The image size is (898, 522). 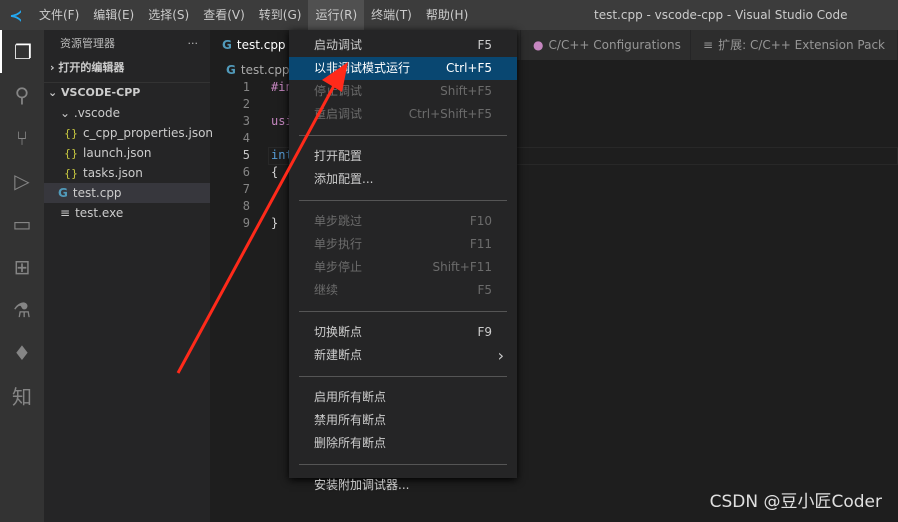 What do you see at coordinates (350, 397) in the screenshot?
I see `menu-item-label: 启用所有断点` at bounding box center [350, 397].